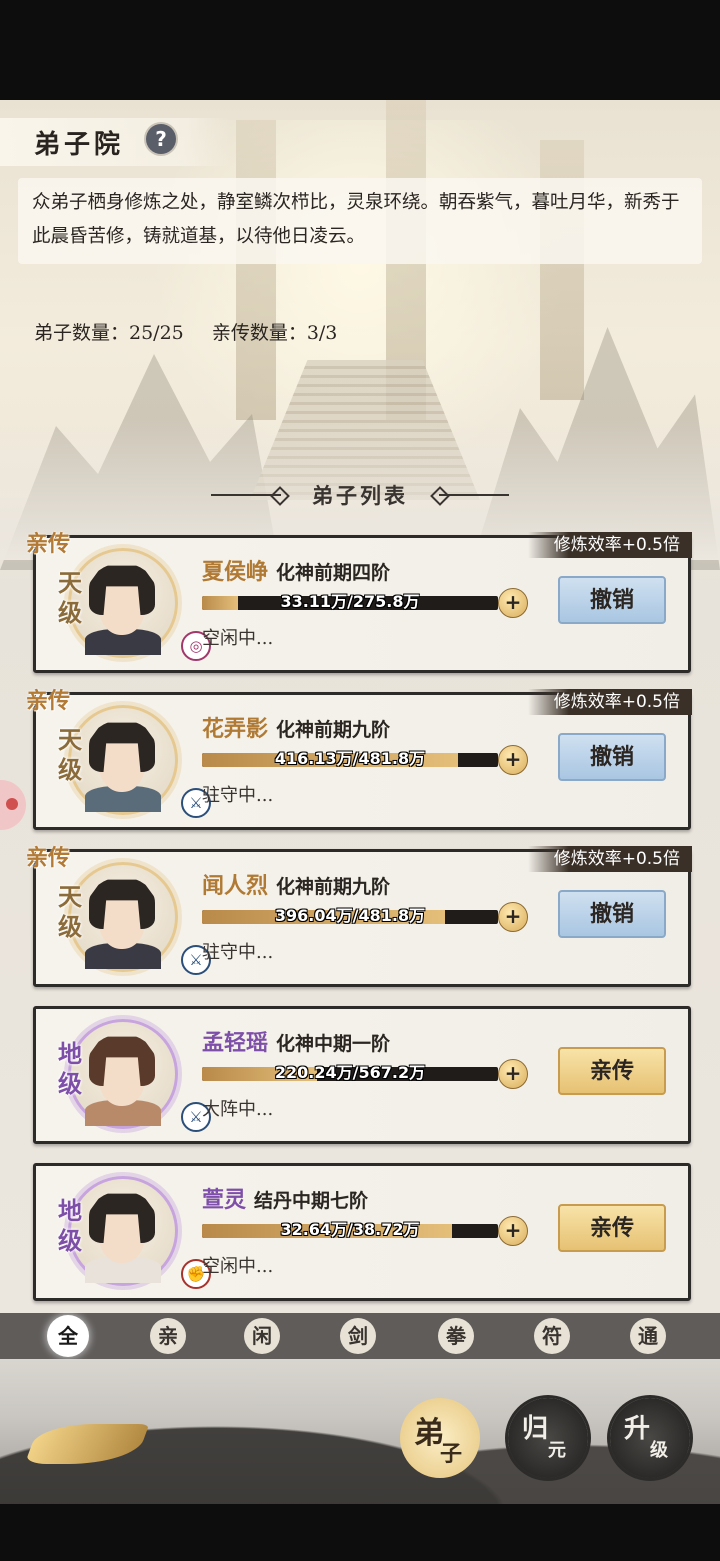 This screenshot has height=1561, width=720. I want to click on tab-disciples-char2: 子, so click(451, 1454).